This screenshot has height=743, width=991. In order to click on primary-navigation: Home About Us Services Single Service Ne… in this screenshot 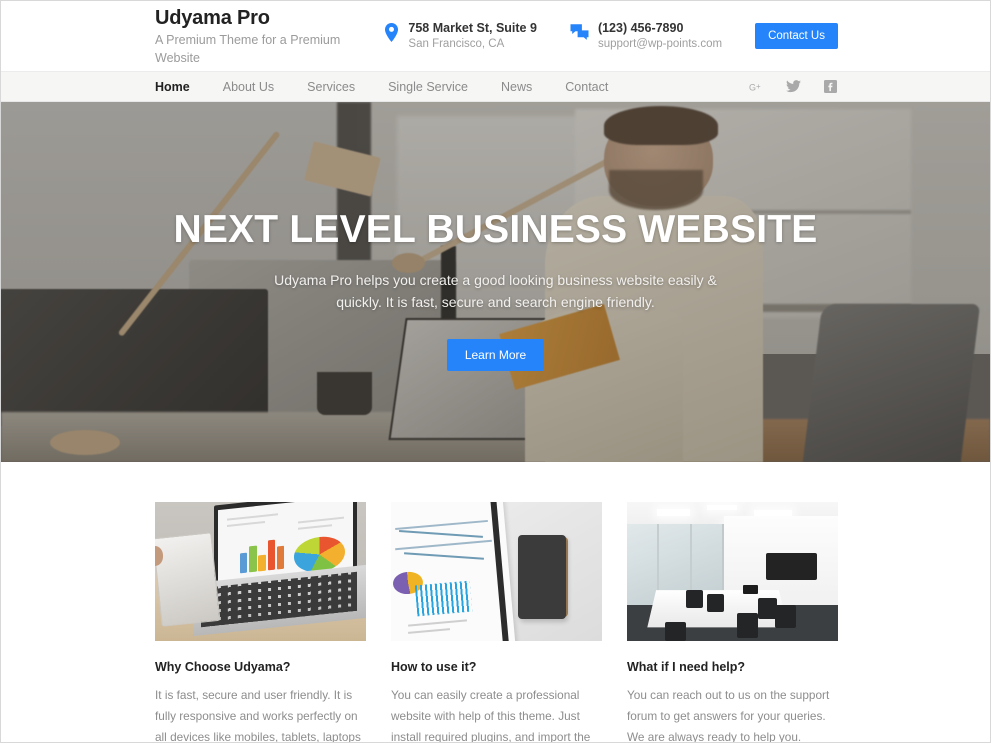, I will do `click(495, 86)`.